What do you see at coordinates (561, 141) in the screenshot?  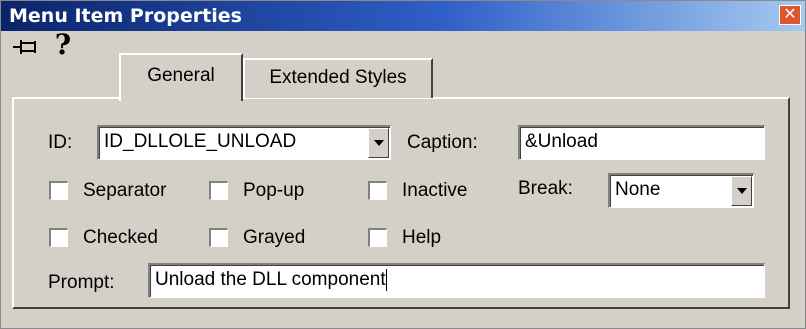 I see `caption-value: &Unload` at bounding box center [561, 141].